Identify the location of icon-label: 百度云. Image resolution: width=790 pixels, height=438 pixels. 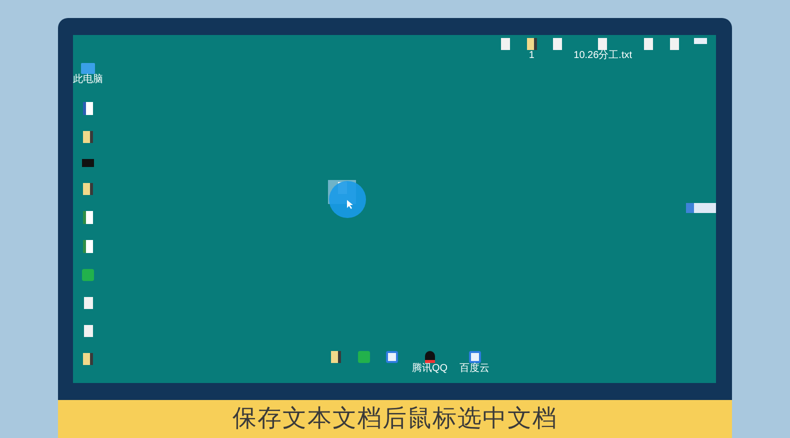
(475, 369).